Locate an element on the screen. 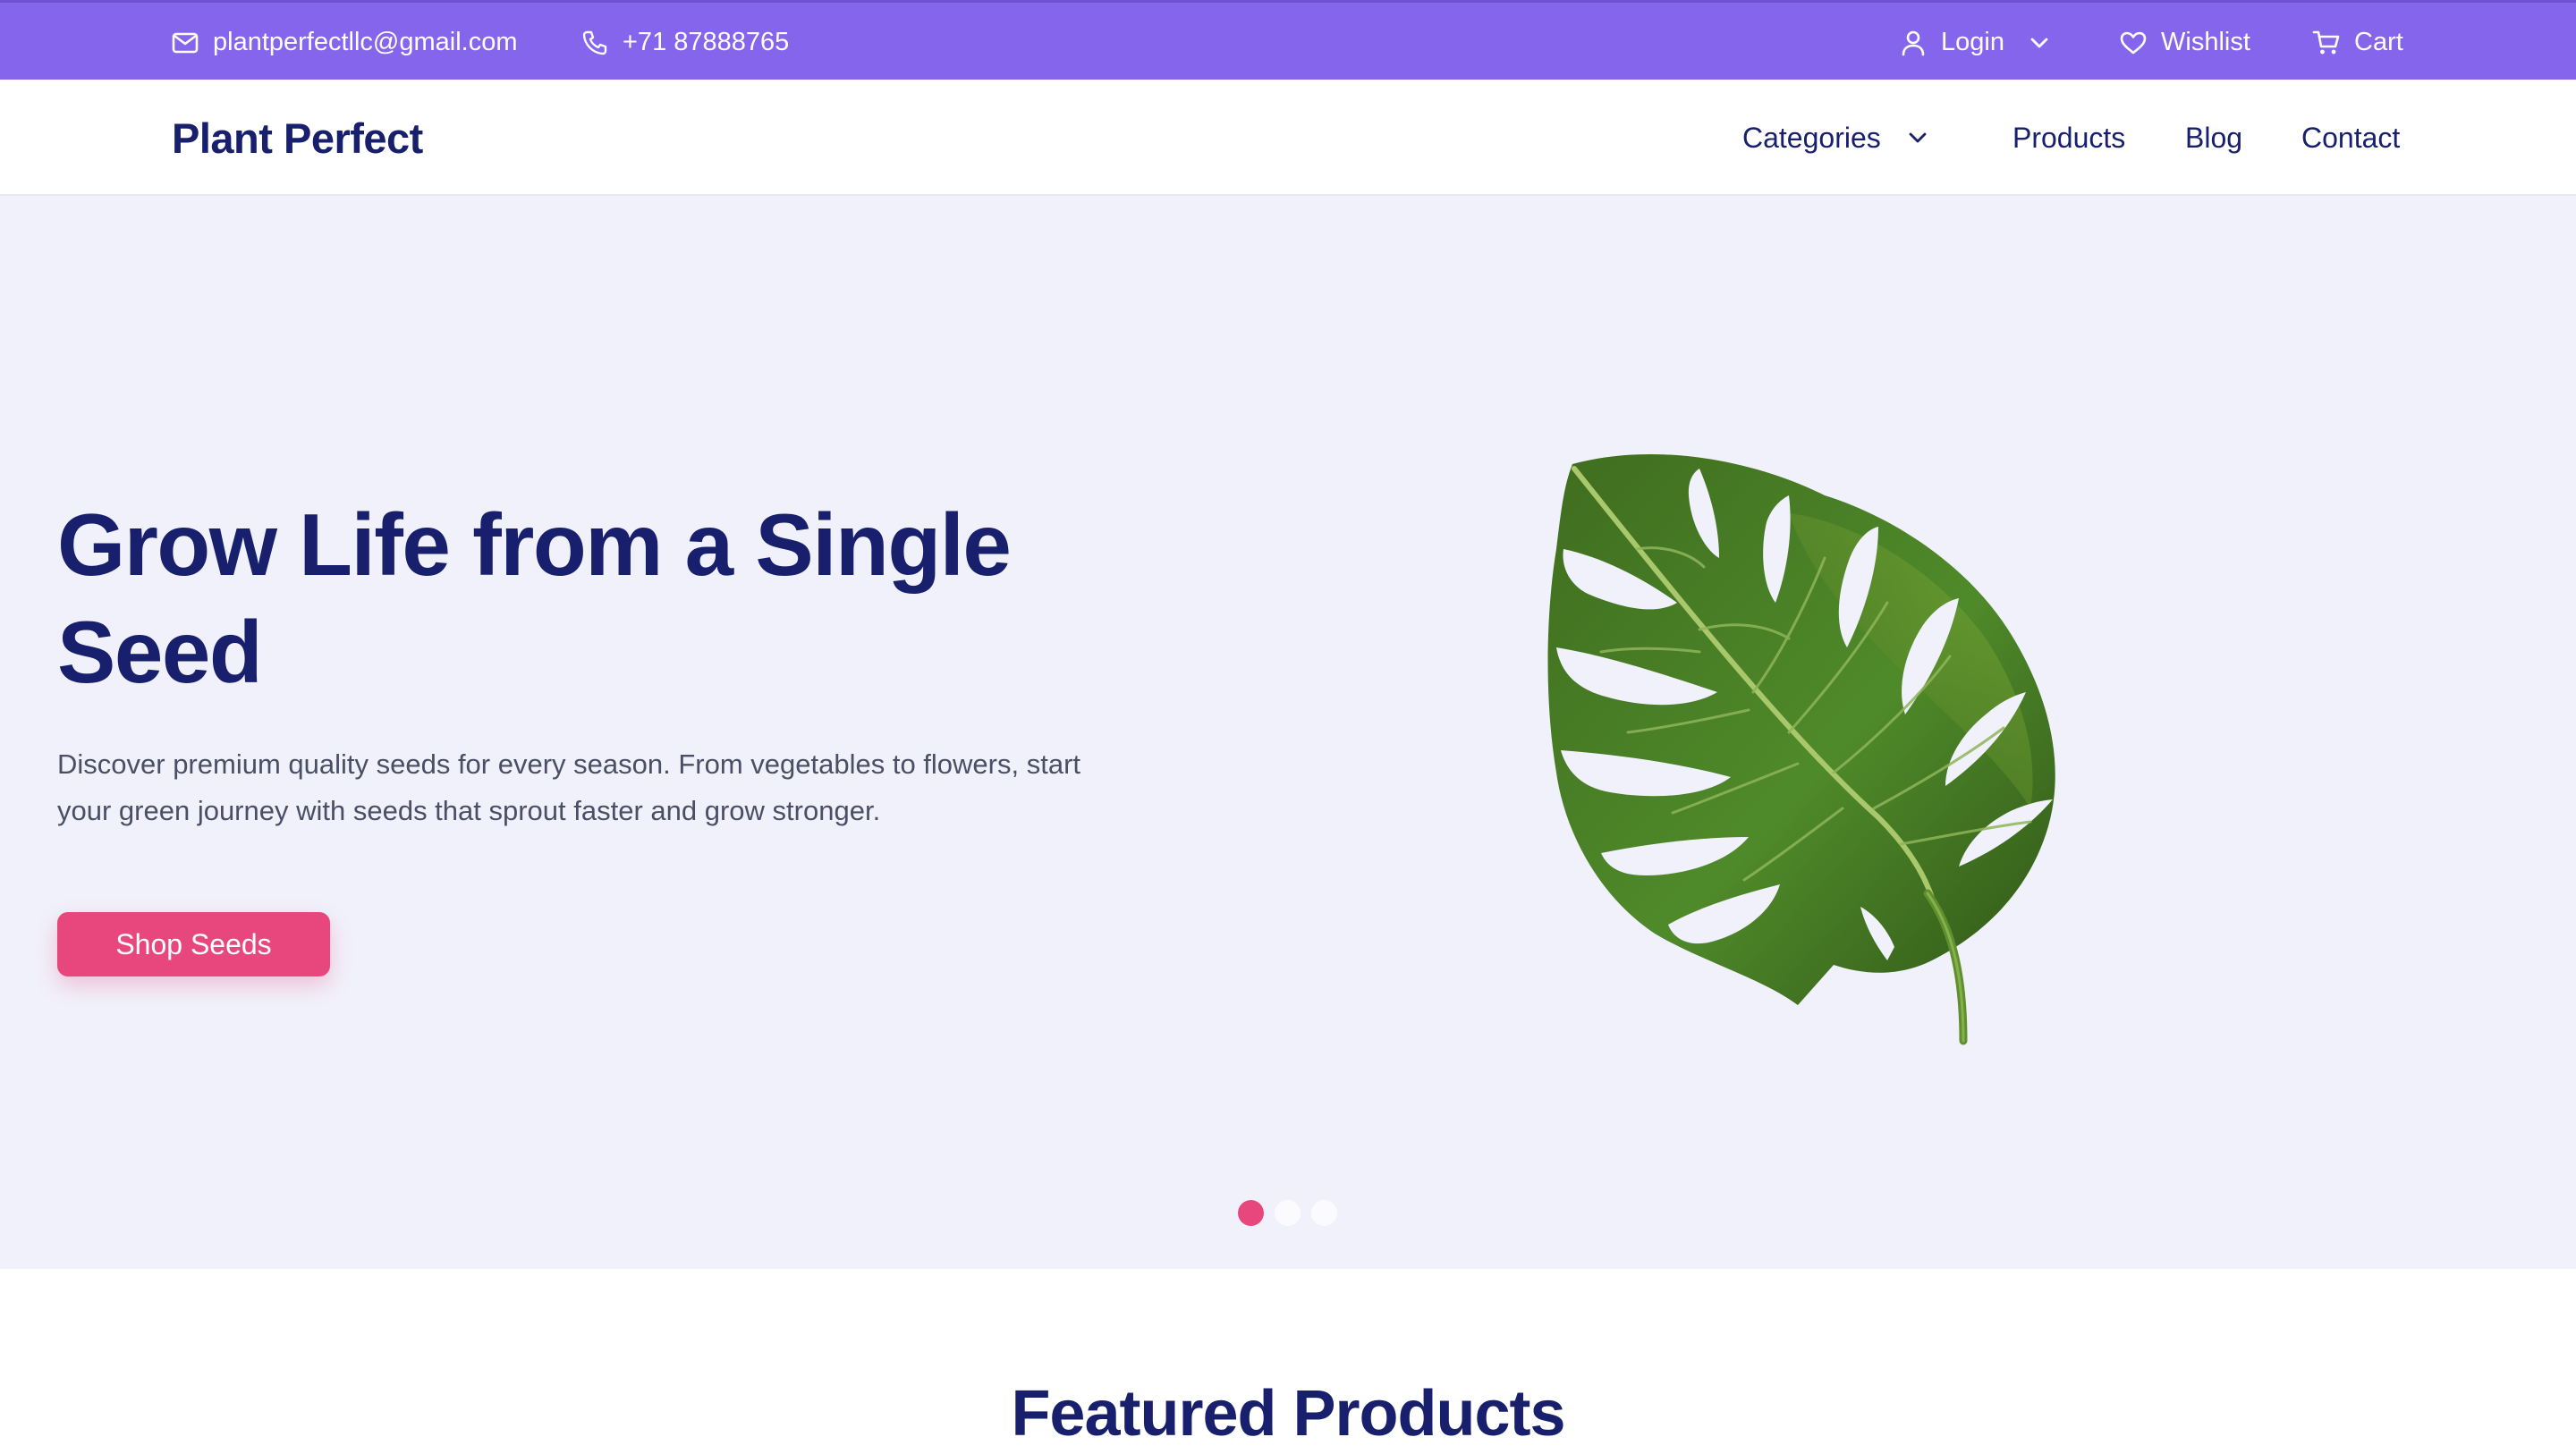 This screenshot has height=1454, width=2576. monstera-leaf-image is located at coordinates (1801, 749).